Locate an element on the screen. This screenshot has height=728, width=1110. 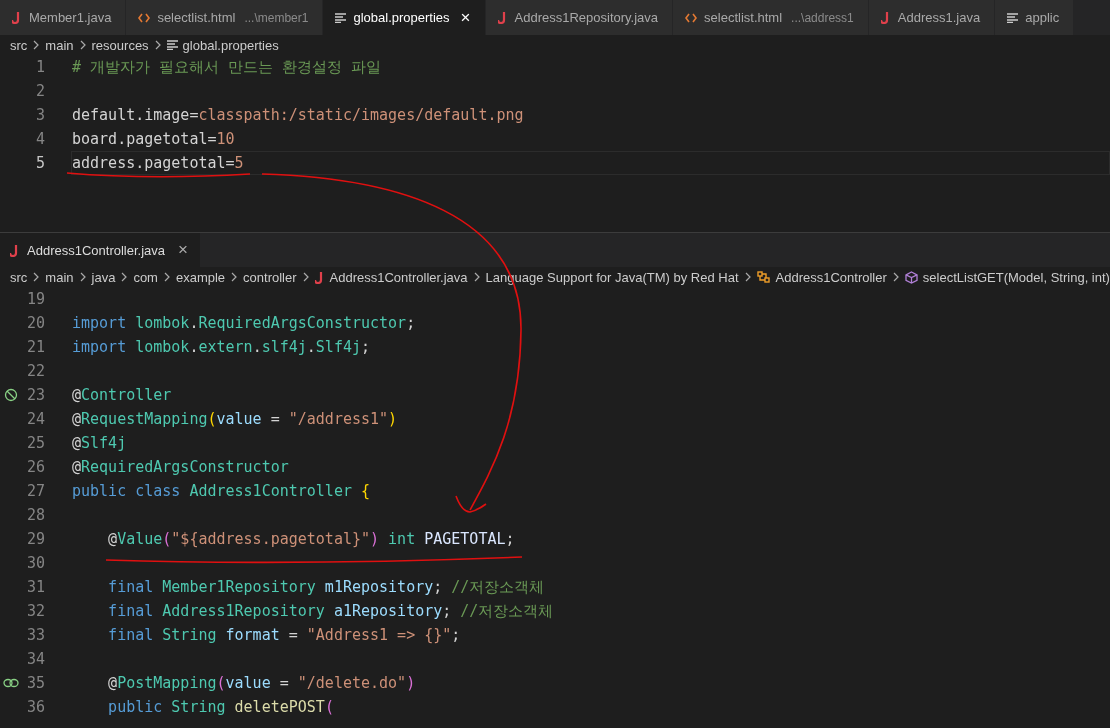
line-number: 22 is located at coordinates (35, 371).